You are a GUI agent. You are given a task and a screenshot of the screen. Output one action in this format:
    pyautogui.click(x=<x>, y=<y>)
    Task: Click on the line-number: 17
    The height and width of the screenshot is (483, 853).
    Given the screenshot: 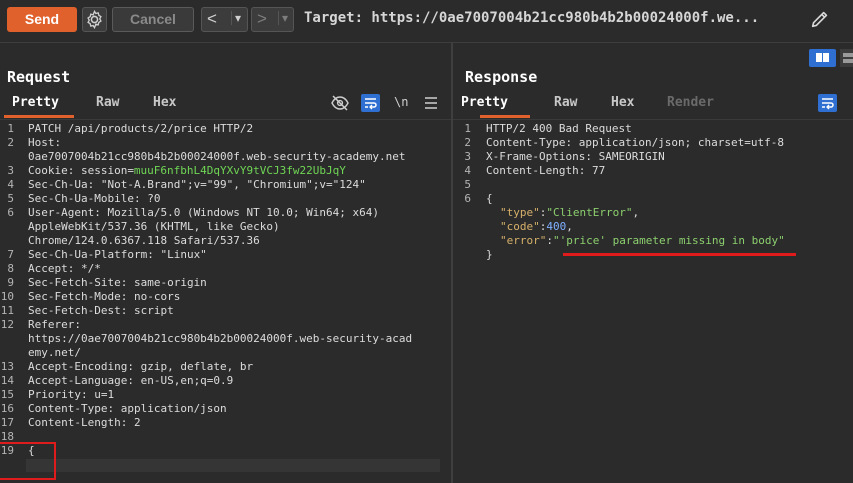 What is the action you would take?
    pyautogui.click(x=7, y=422)
    